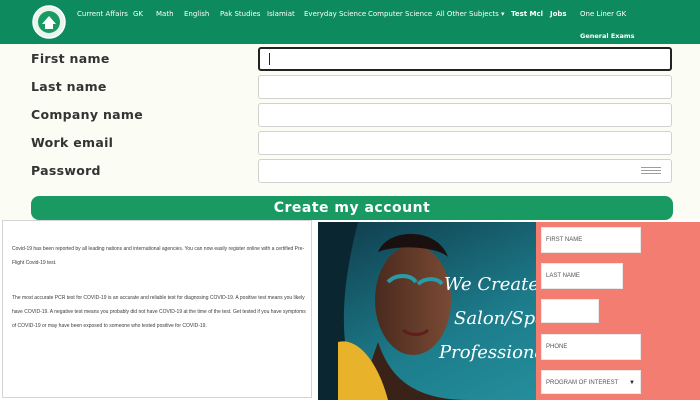 The height and width of the screenshot is (400, 700). Describe the element at coordinates (582, 276) in the screenshot. I see `ad-last-name-input: LAST NAME` at that location.